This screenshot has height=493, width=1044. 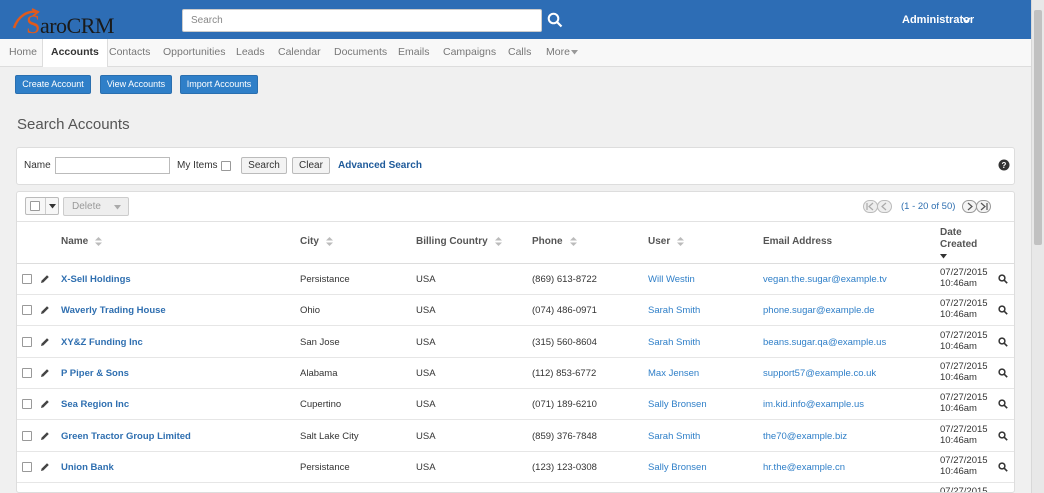 What do you see at coordinates (414, 53) in the screenshot?
I see `nav-emails: Emails` at bounding box center [414, 53].